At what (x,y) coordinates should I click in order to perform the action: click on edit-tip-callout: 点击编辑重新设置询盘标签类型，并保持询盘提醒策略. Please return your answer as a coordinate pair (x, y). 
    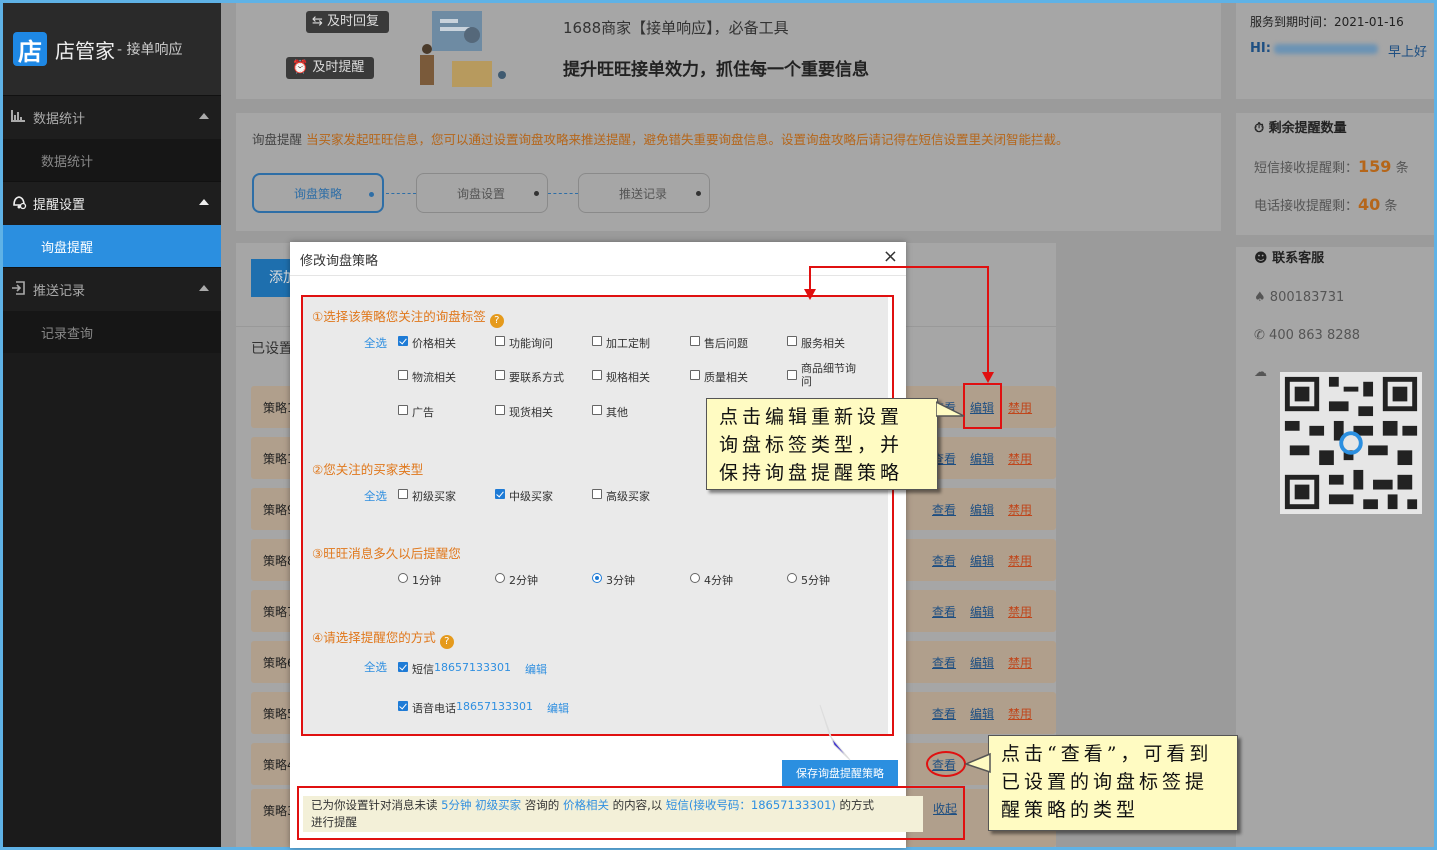
    Looking at the image, I should click on (822, 444).